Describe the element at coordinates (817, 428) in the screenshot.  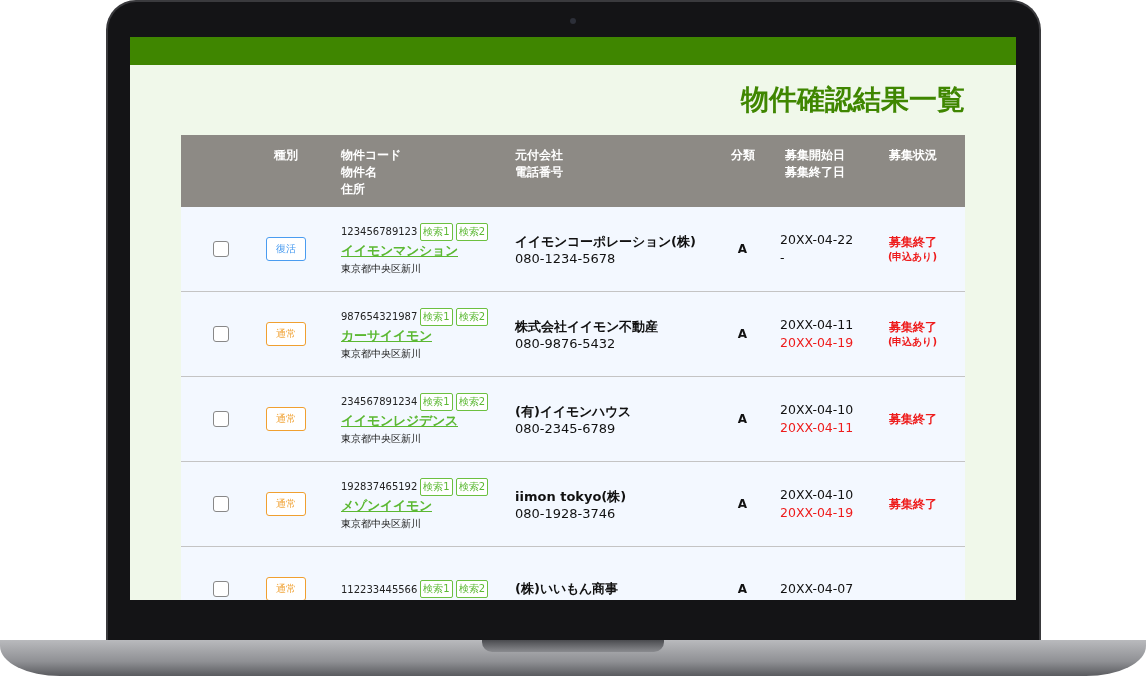
I see `end-date: 20XX-04-11` at that location.